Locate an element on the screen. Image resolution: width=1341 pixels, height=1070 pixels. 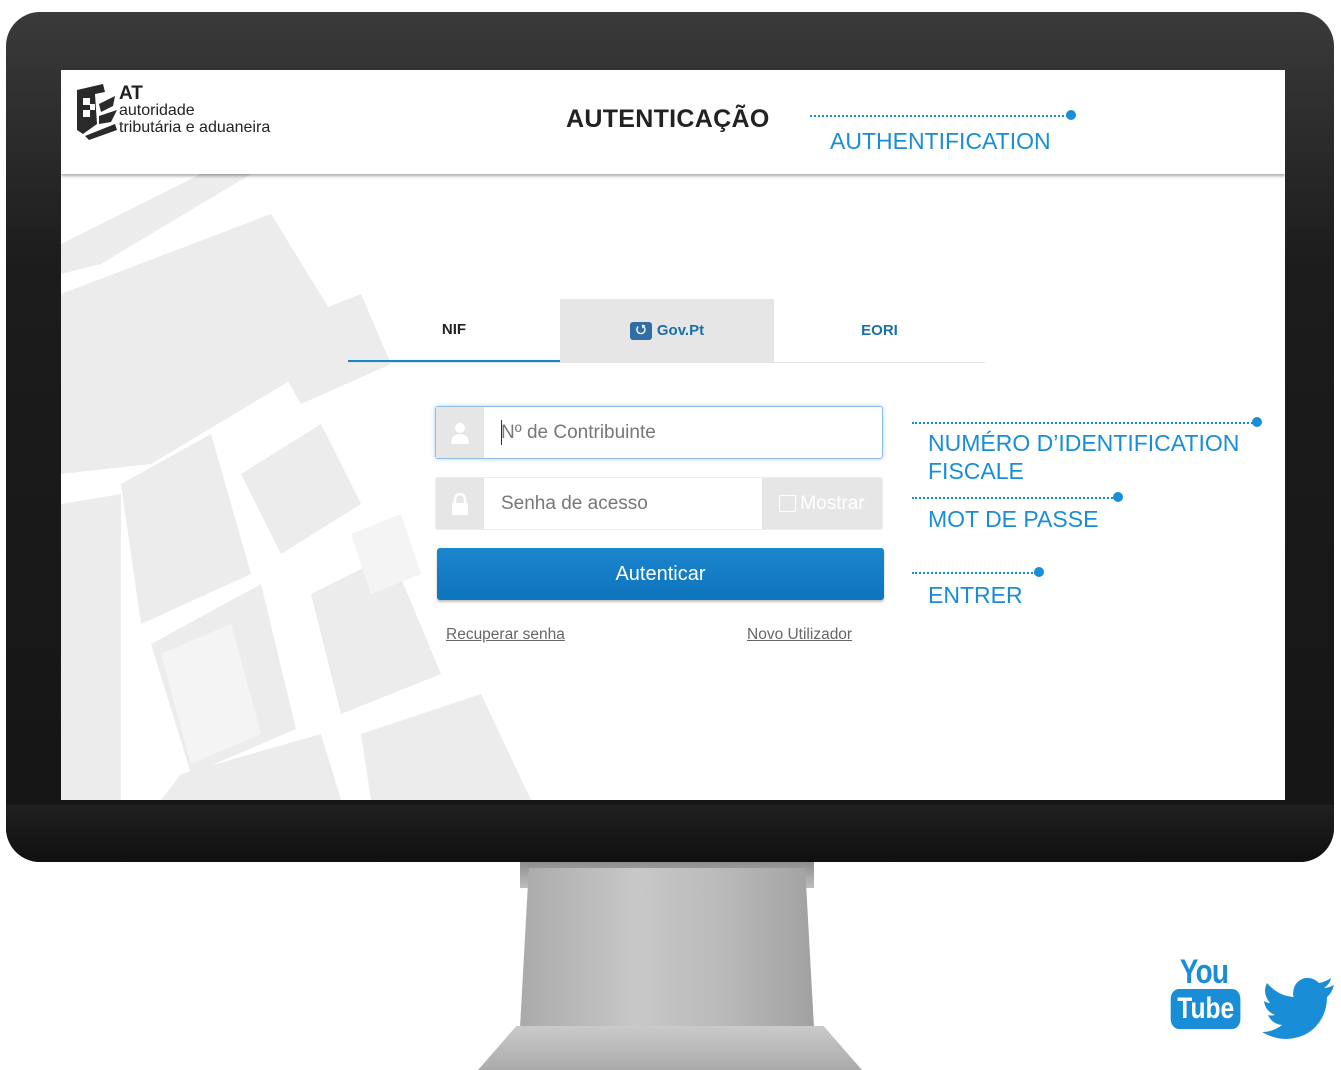
logo-line-1: autoridade is located at coordinates (157, 110).